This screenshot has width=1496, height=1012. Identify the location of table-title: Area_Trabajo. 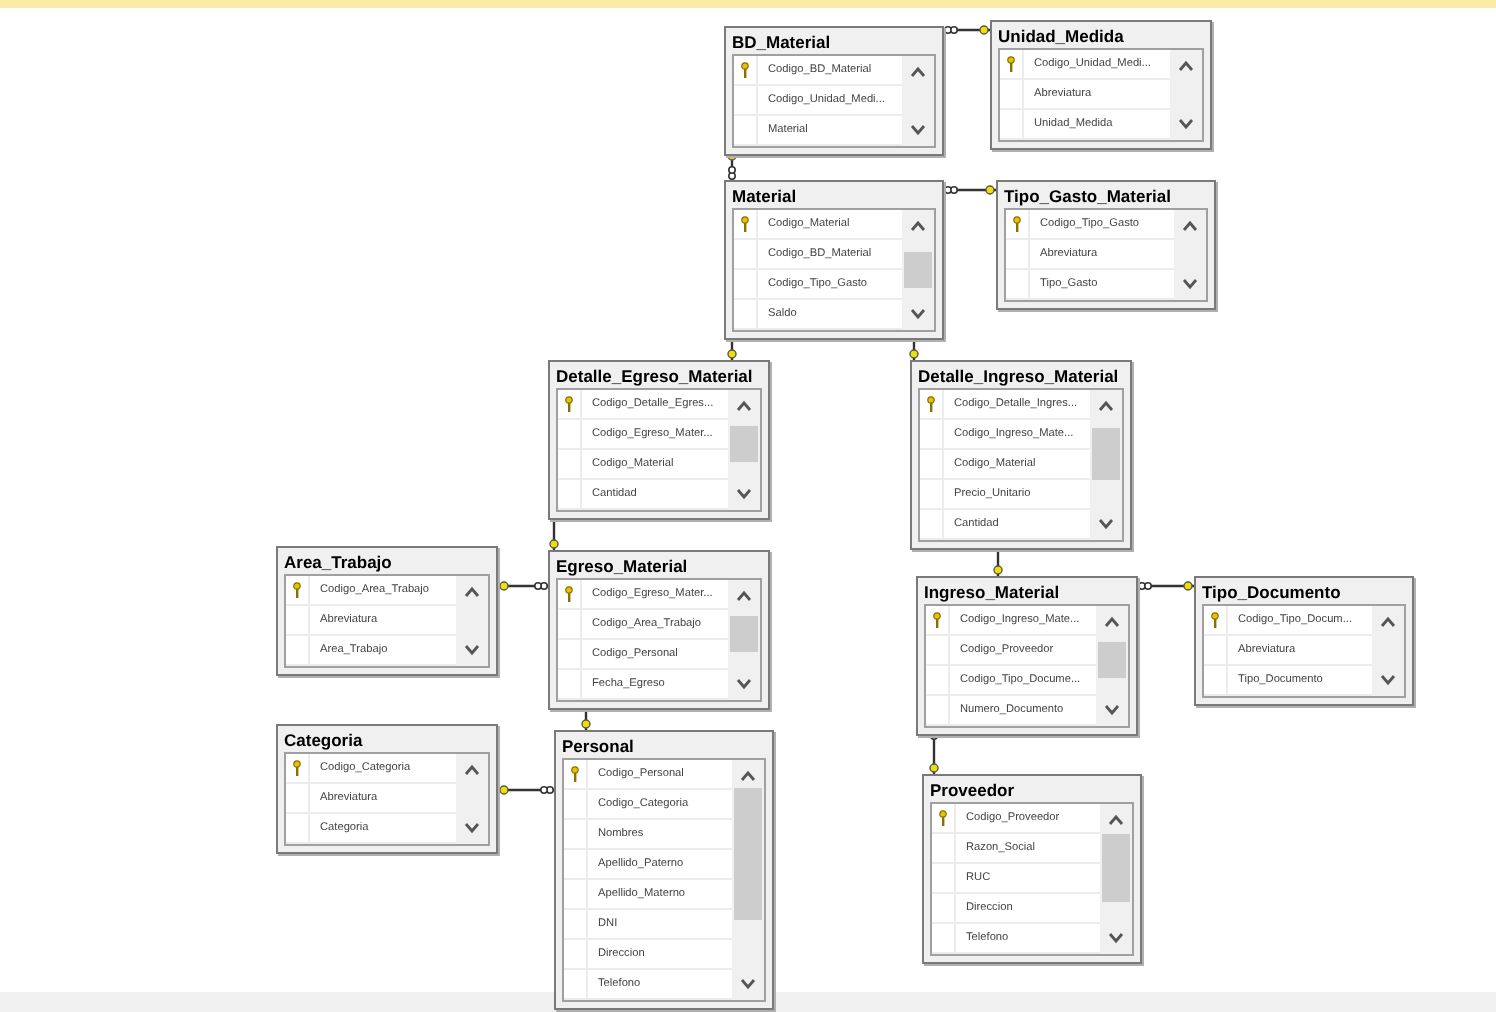
(339, 562).